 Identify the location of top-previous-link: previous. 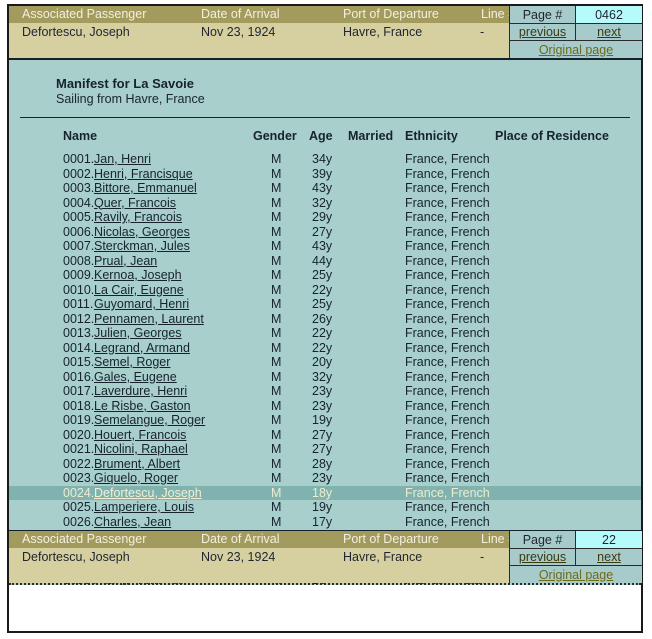
(542, 32).